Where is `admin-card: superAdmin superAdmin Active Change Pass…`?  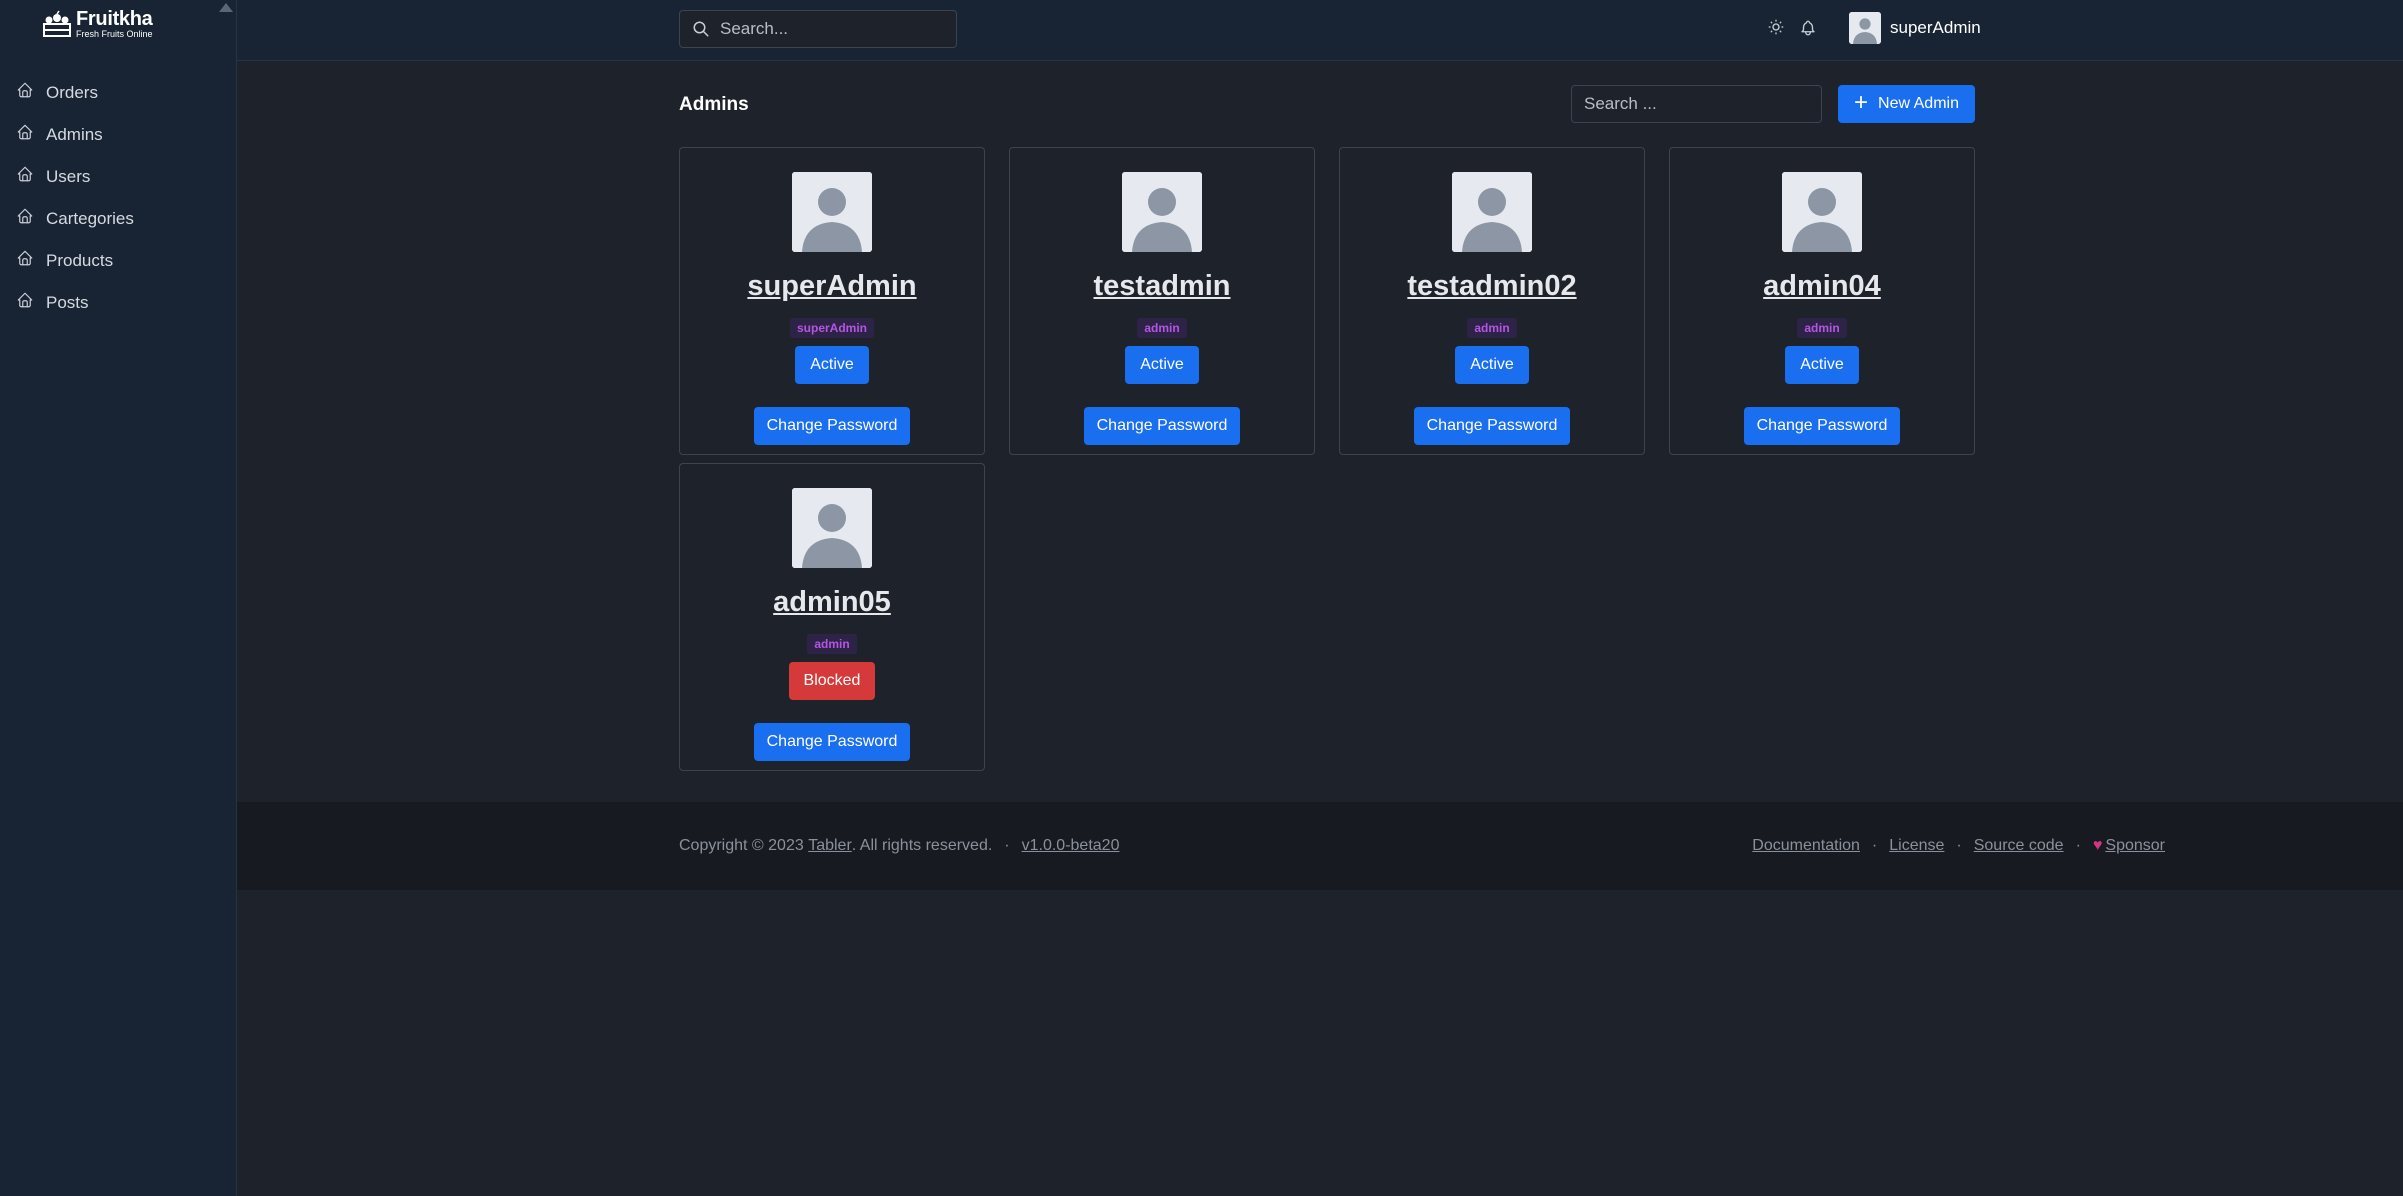
admin-card: superAdmin superAdmin Active Change Pass… is located at coordinates (832, 301).